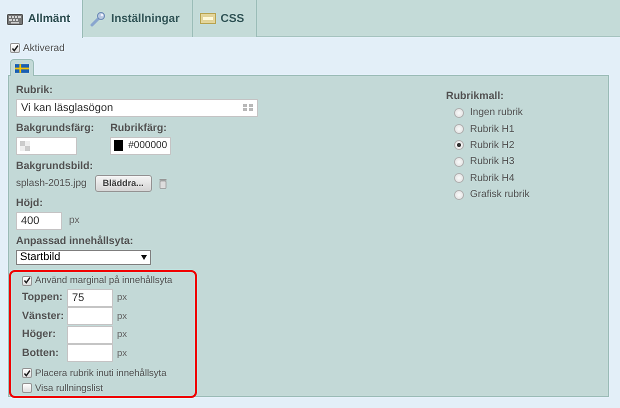  I want to click on height-field: 400, so click(39, 221).